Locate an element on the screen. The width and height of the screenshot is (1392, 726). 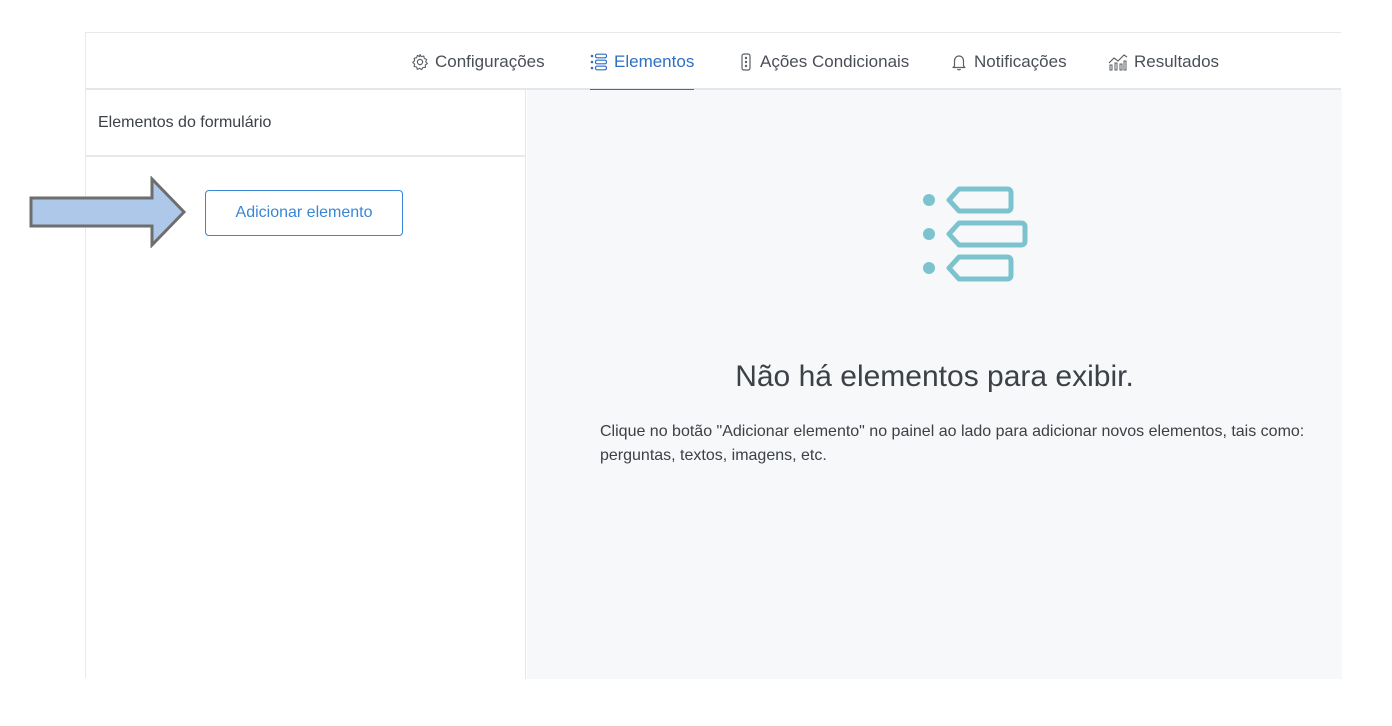
gear-icon is located at coordinates (420, 61).